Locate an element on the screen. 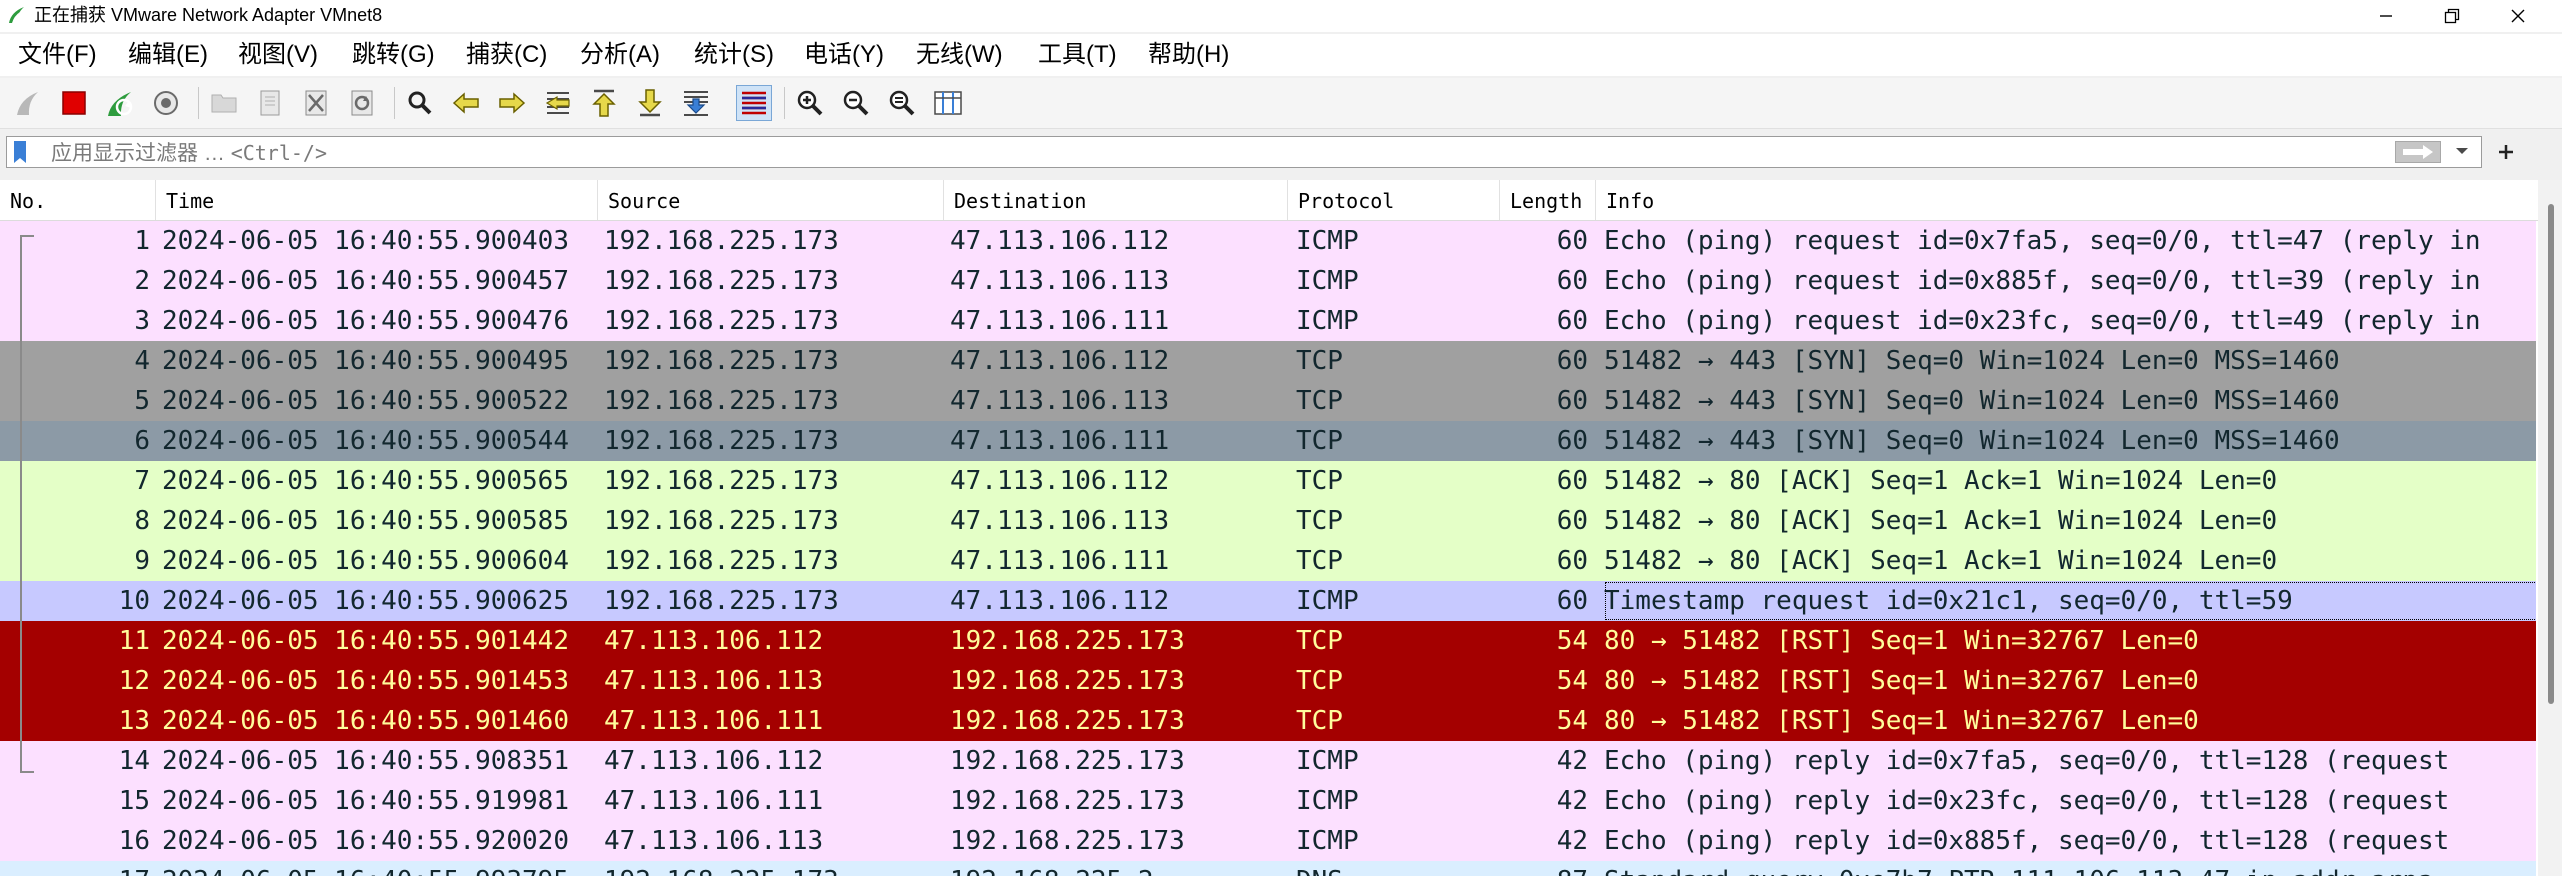 The width and height of the screenshot is (2562, 876). column-header-no: No. is located at coordinates (78, 200).